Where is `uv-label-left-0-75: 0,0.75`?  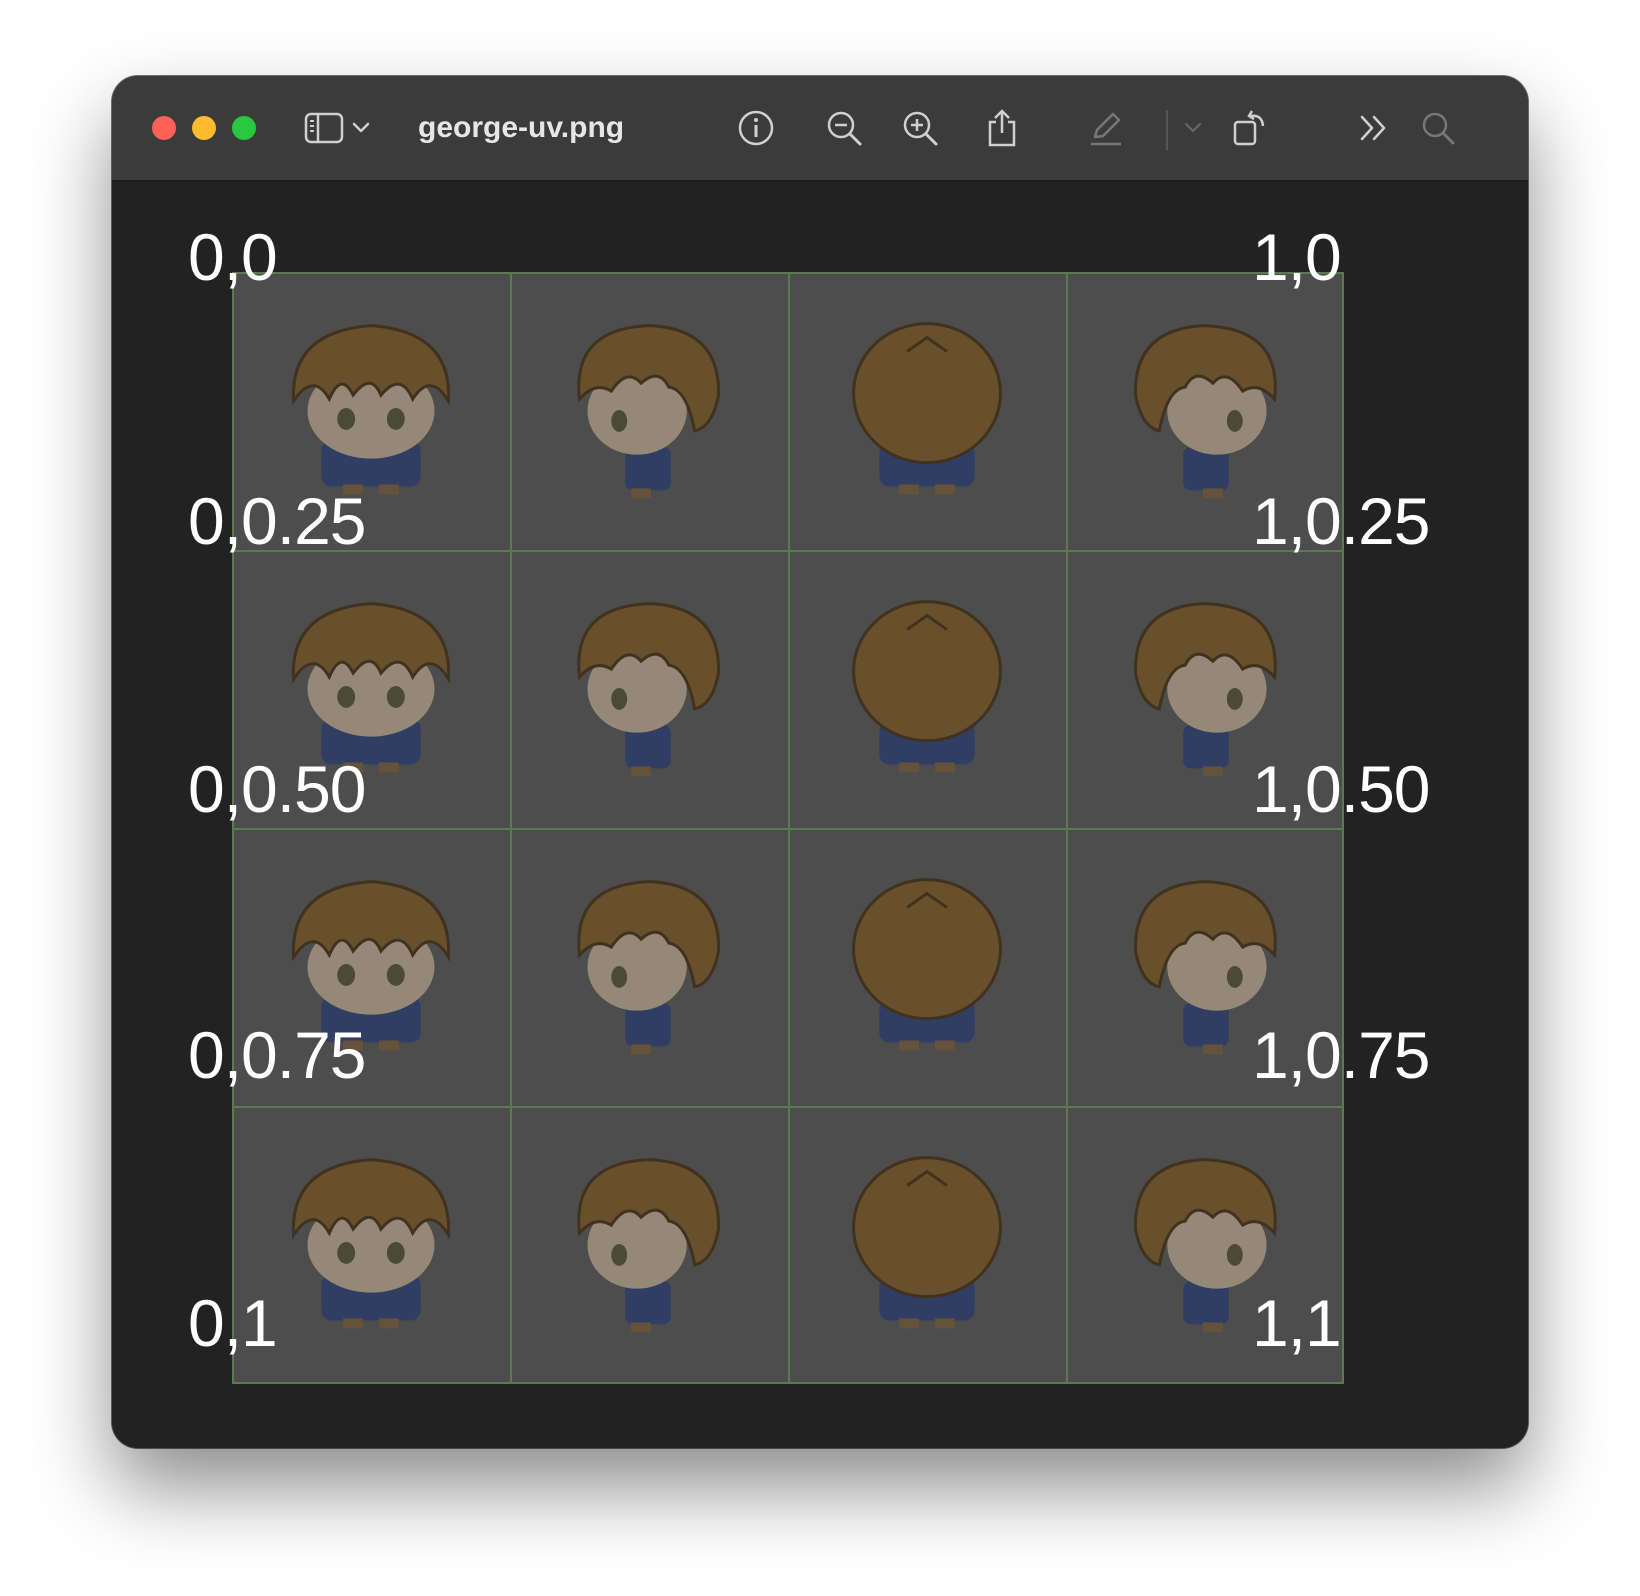 uv-label-left-0-75: 0,0.75 is located at coordinates (277, 1055).